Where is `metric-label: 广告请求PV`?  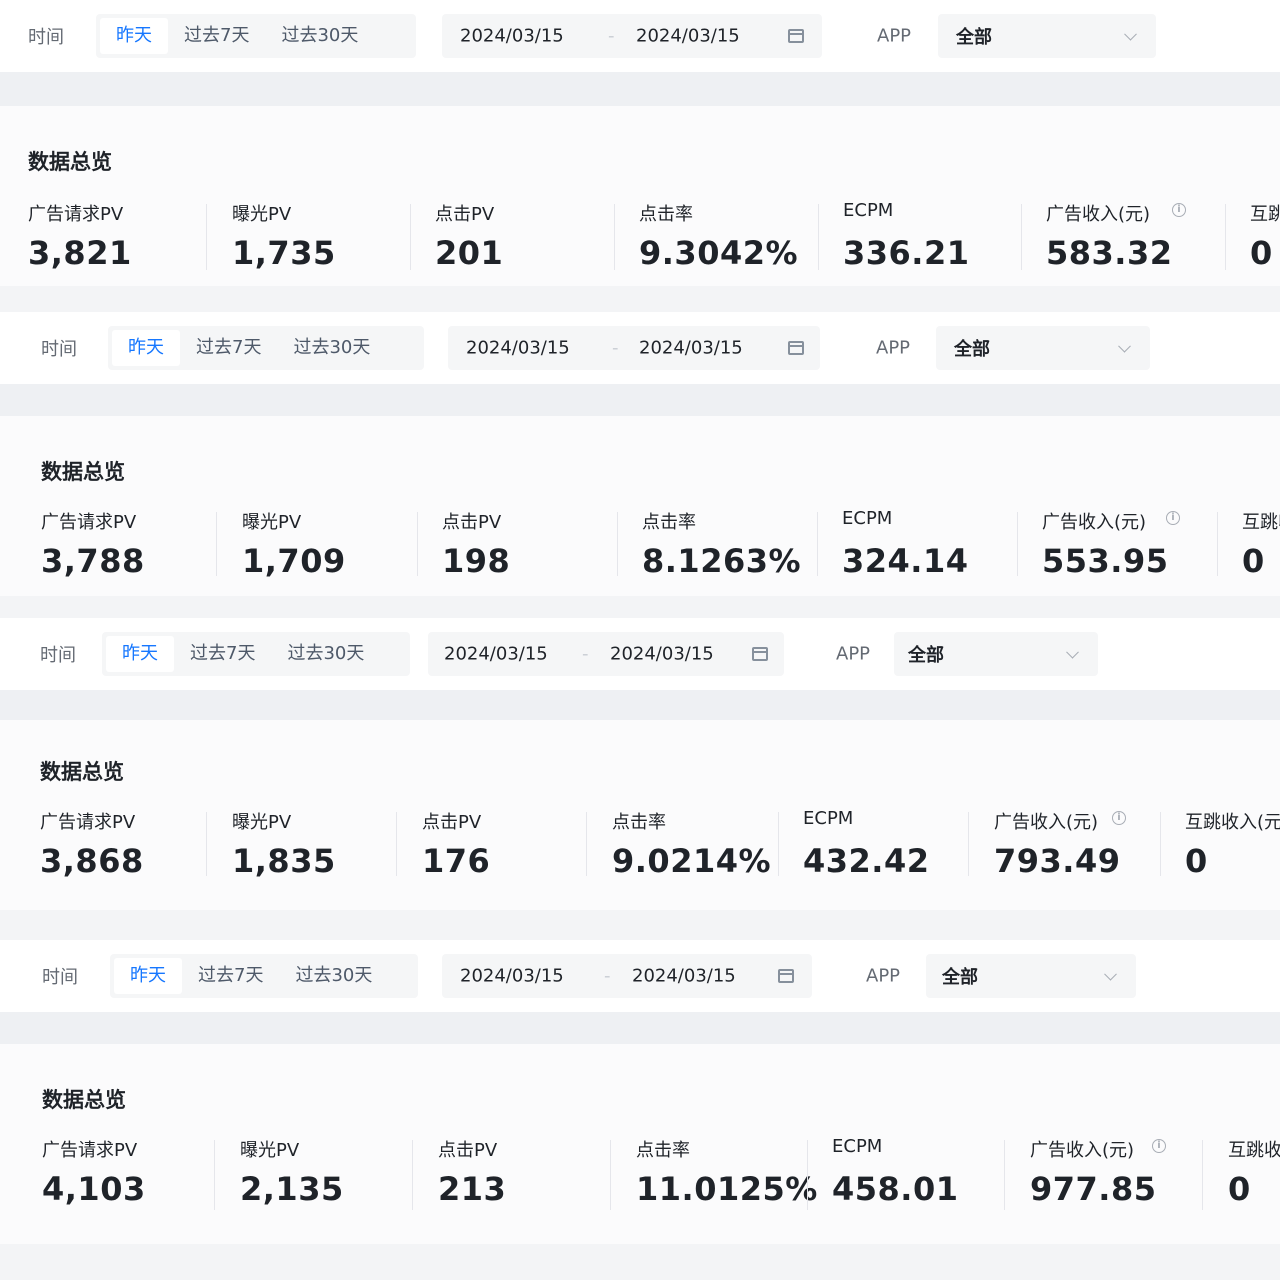 metric-label: 广告请求PV is located at coordinates (76, 214).